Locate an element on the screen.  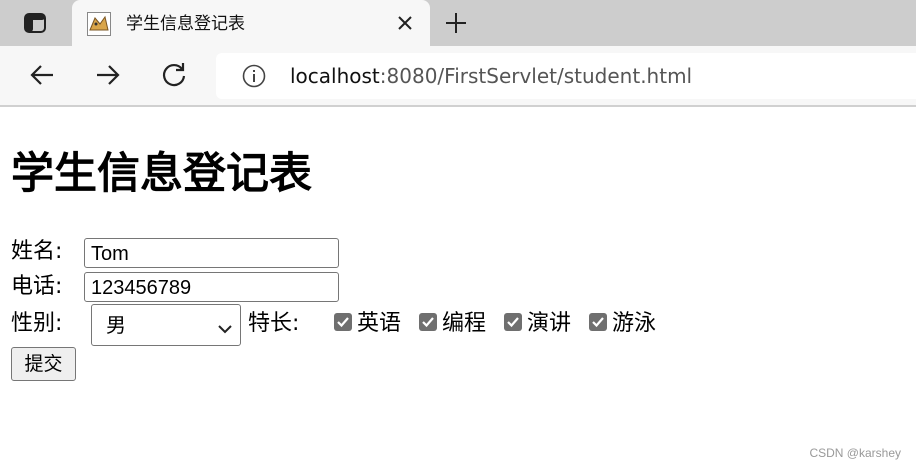
skill-checkbox-speech is located at coordinates (513, 322).